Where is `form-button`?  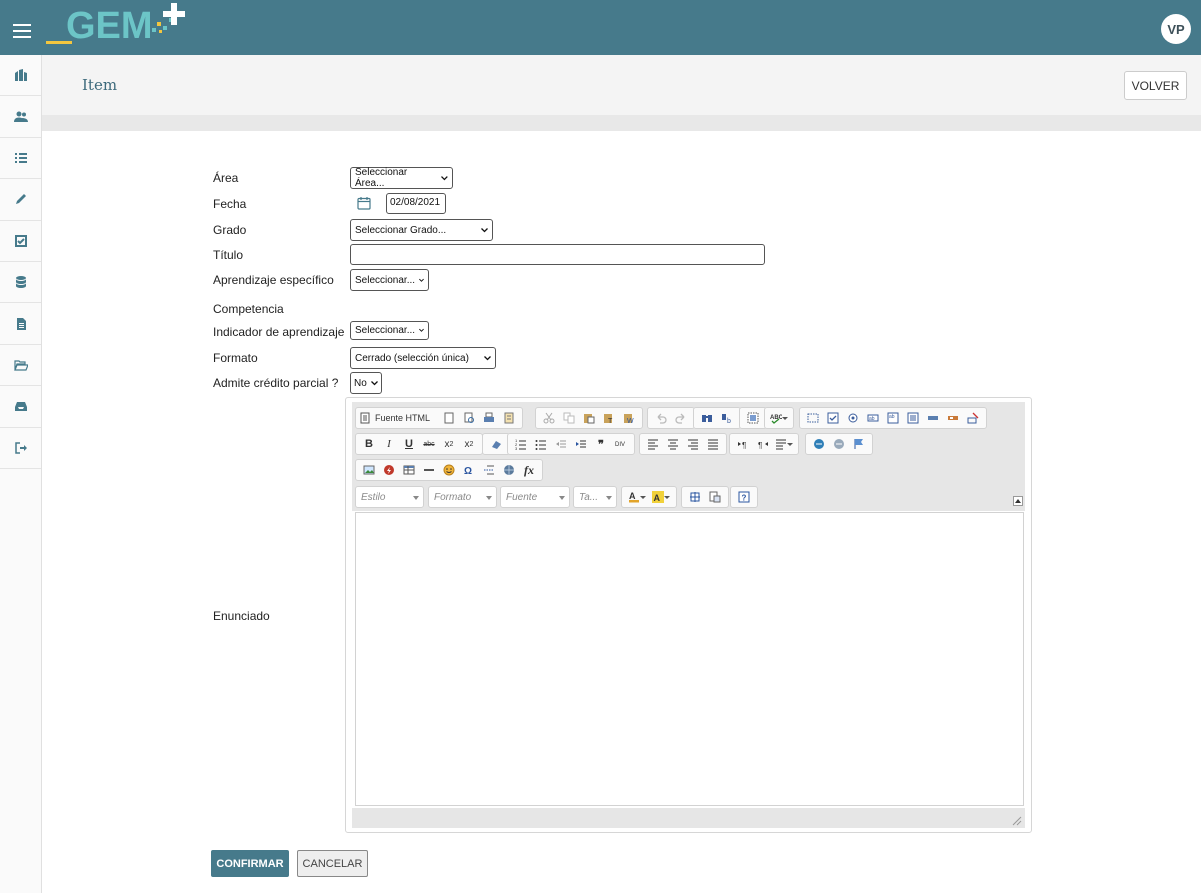
form-button is located at coordinates (813, 418).